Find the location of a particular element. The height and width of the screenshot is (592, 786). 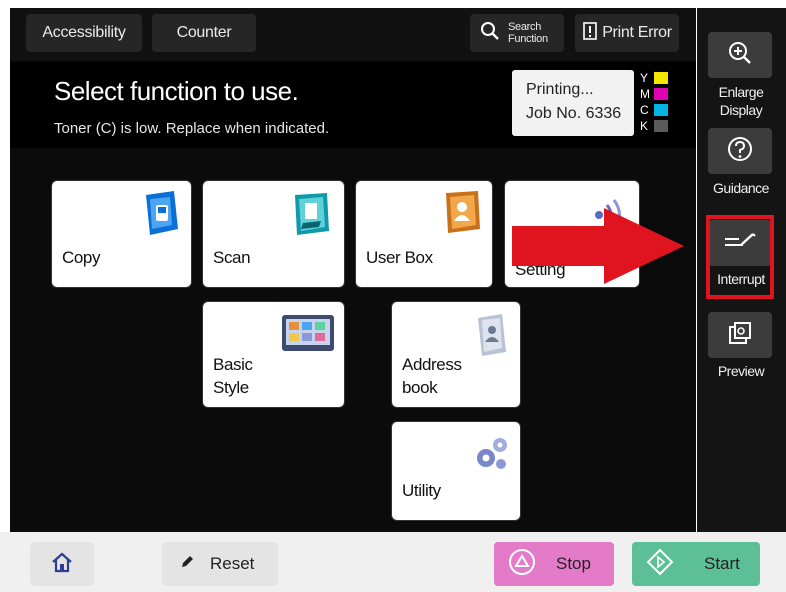

toner-levels: Y M C K is located at coordinates (658, 102).